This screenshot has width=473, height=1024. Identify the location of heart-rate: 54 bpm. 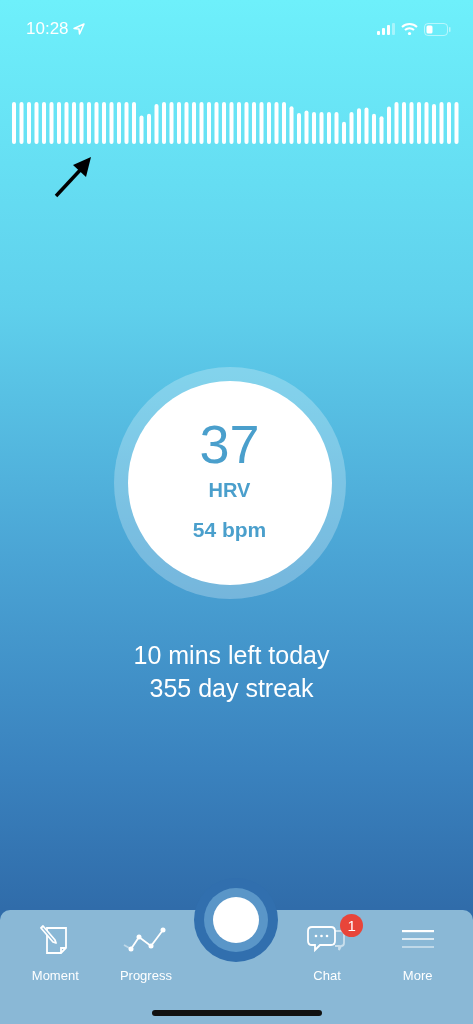
(229, 530).